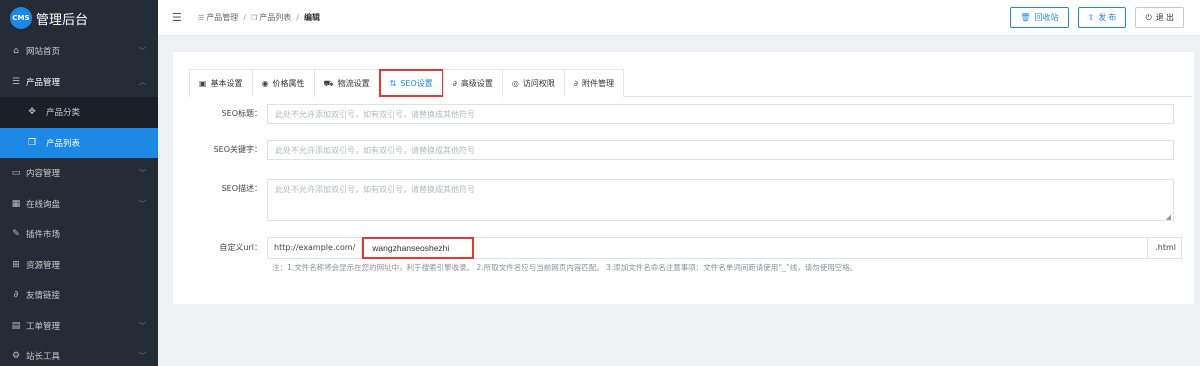  What do you see at coordinates (43, 52) in the screenshot?
I see `sidebar-item-label: 网站首页` at bounding box center [43, 52].